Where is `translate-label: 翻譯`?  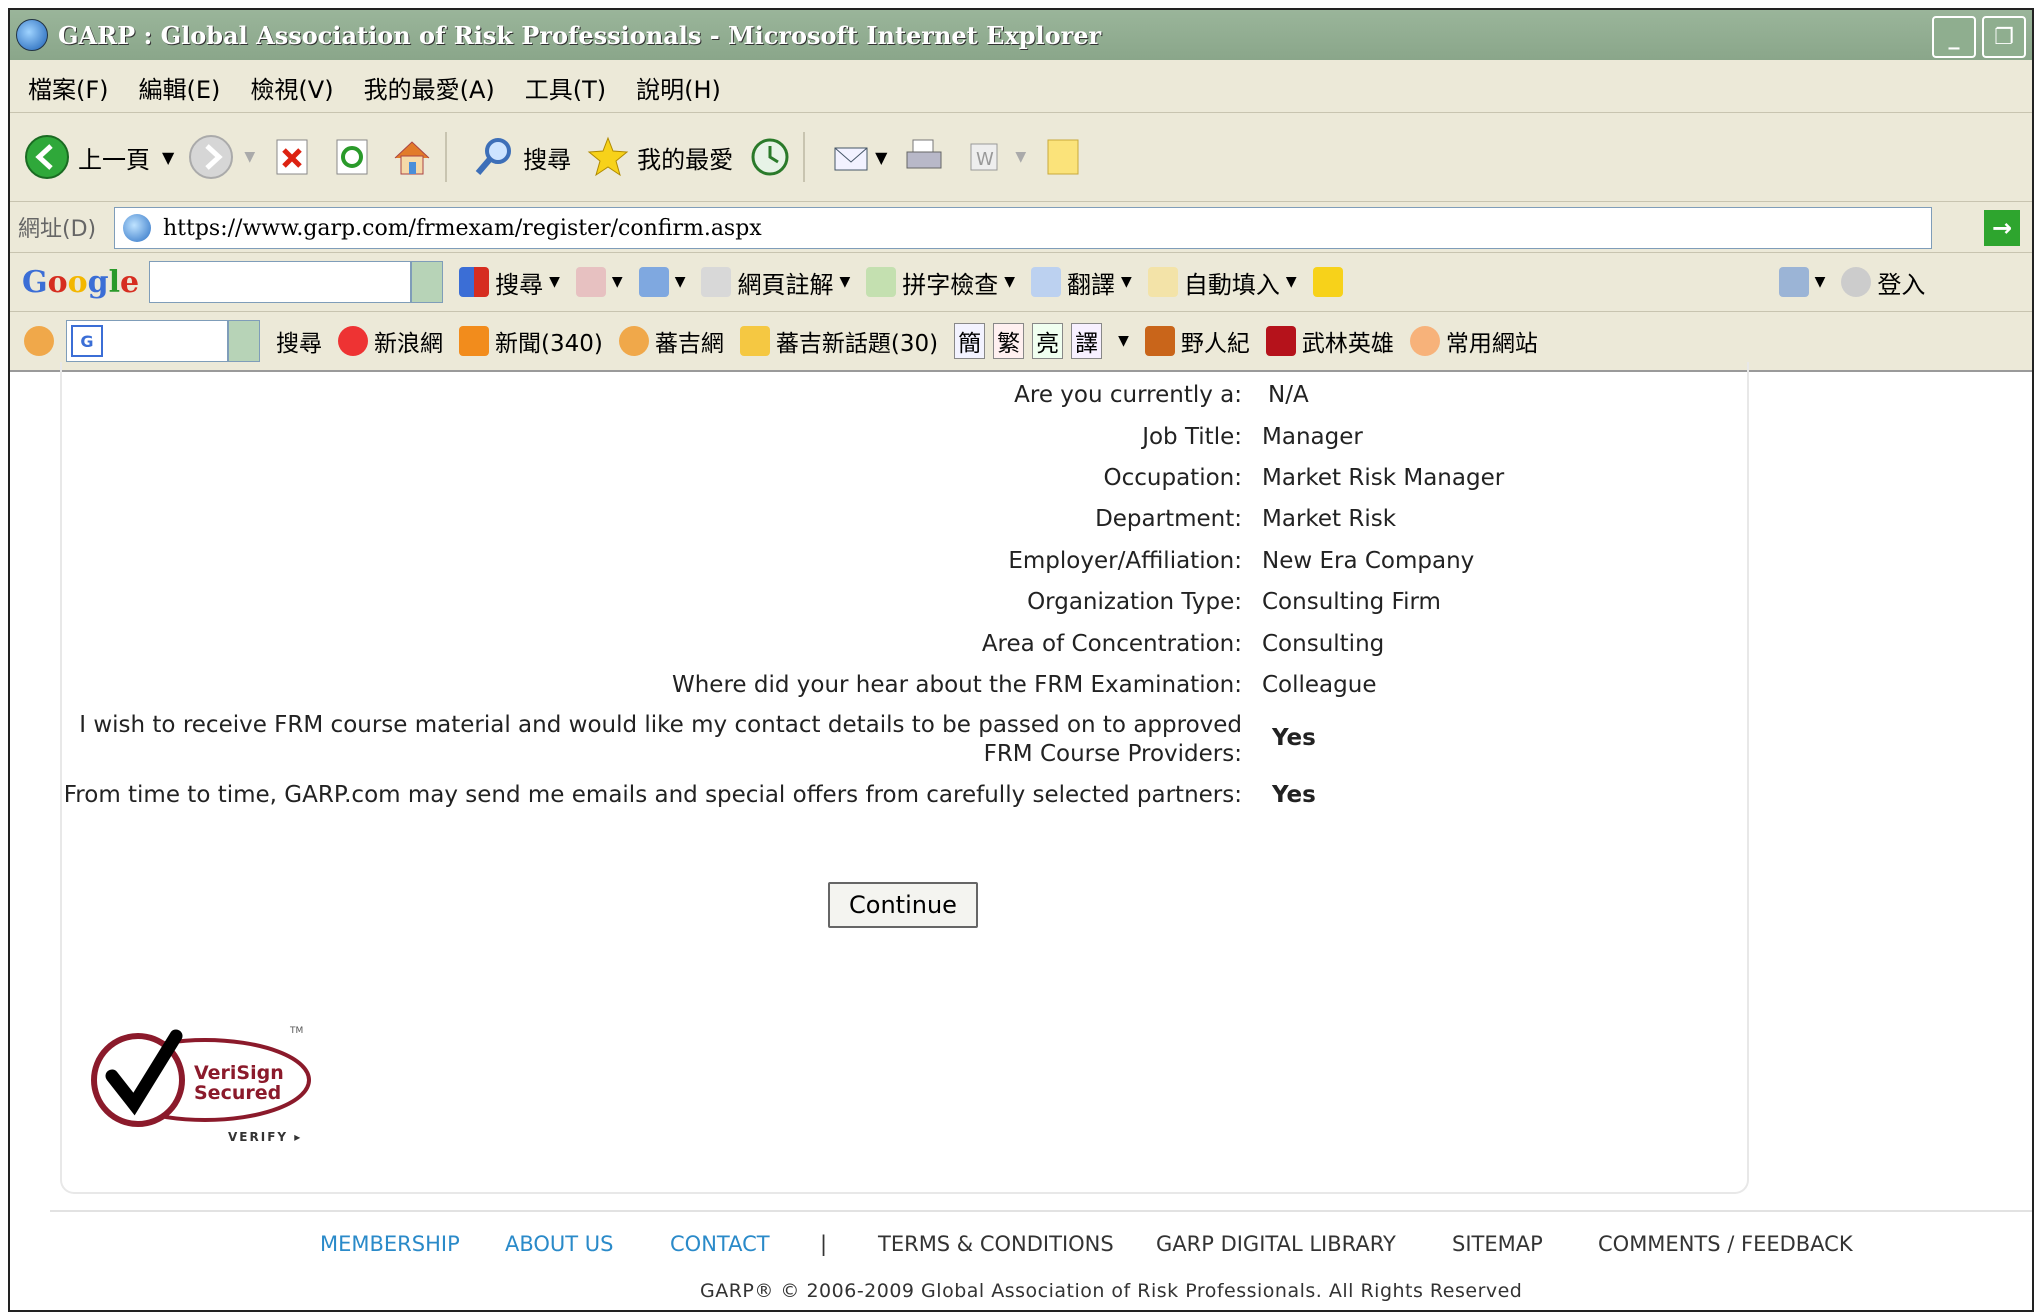 translate-label: 翻譯 is located at coordinates (1091, 284).